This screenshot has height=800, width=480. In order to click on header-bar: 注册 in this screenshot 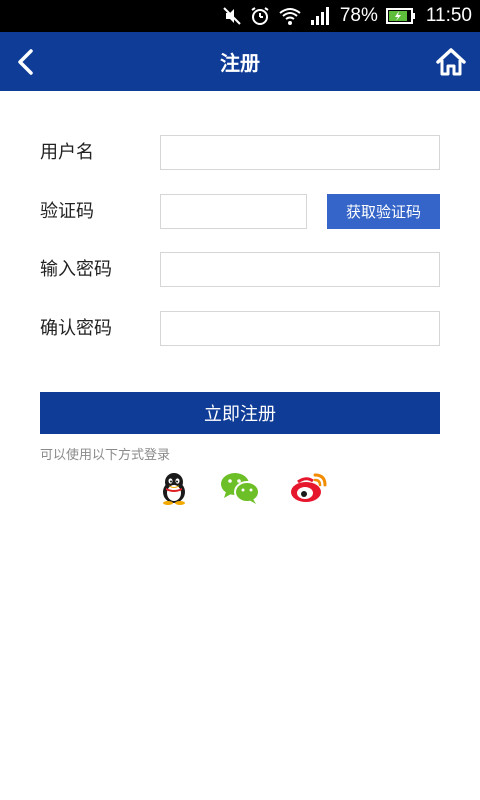, I will do `click(240, 61)`.